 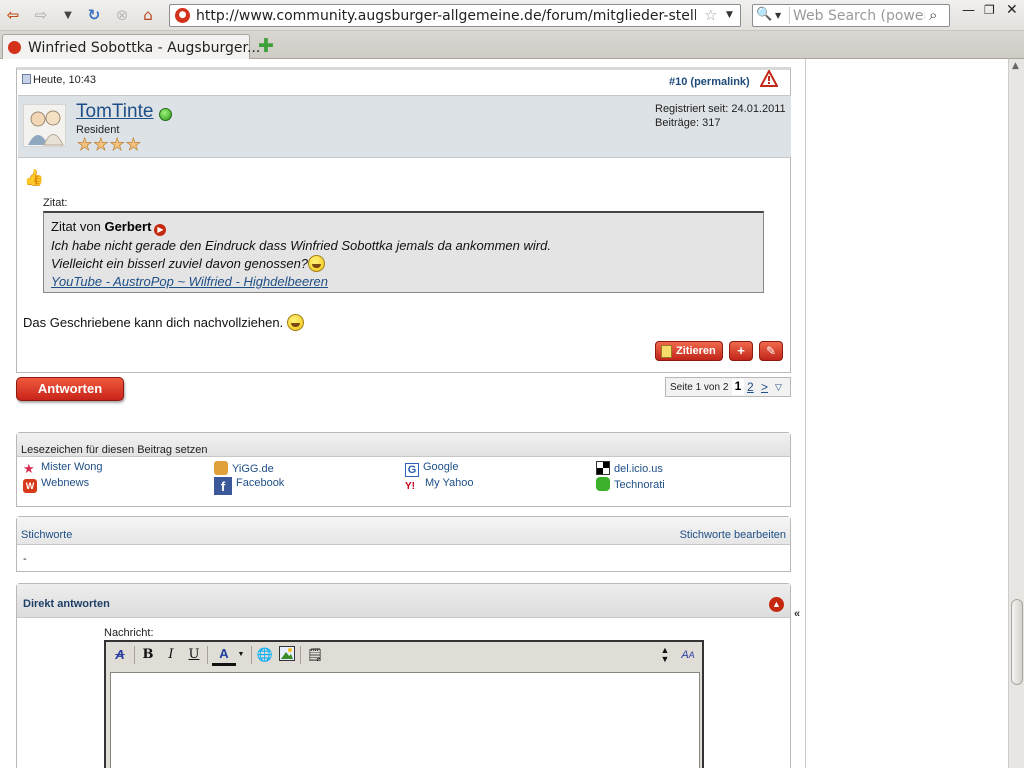 I want to click on edit-tags-link: Stichworte bearbeiten, so click(x=733, y=535).